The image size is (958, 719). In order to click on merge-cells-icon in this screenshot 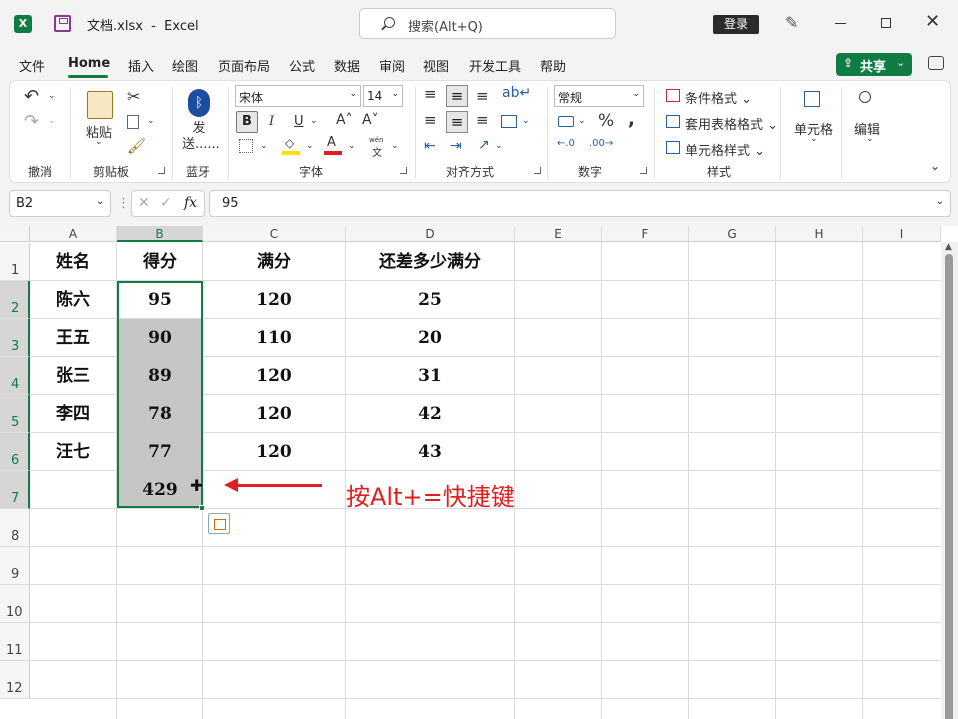, I will do `click(509, 121)`.